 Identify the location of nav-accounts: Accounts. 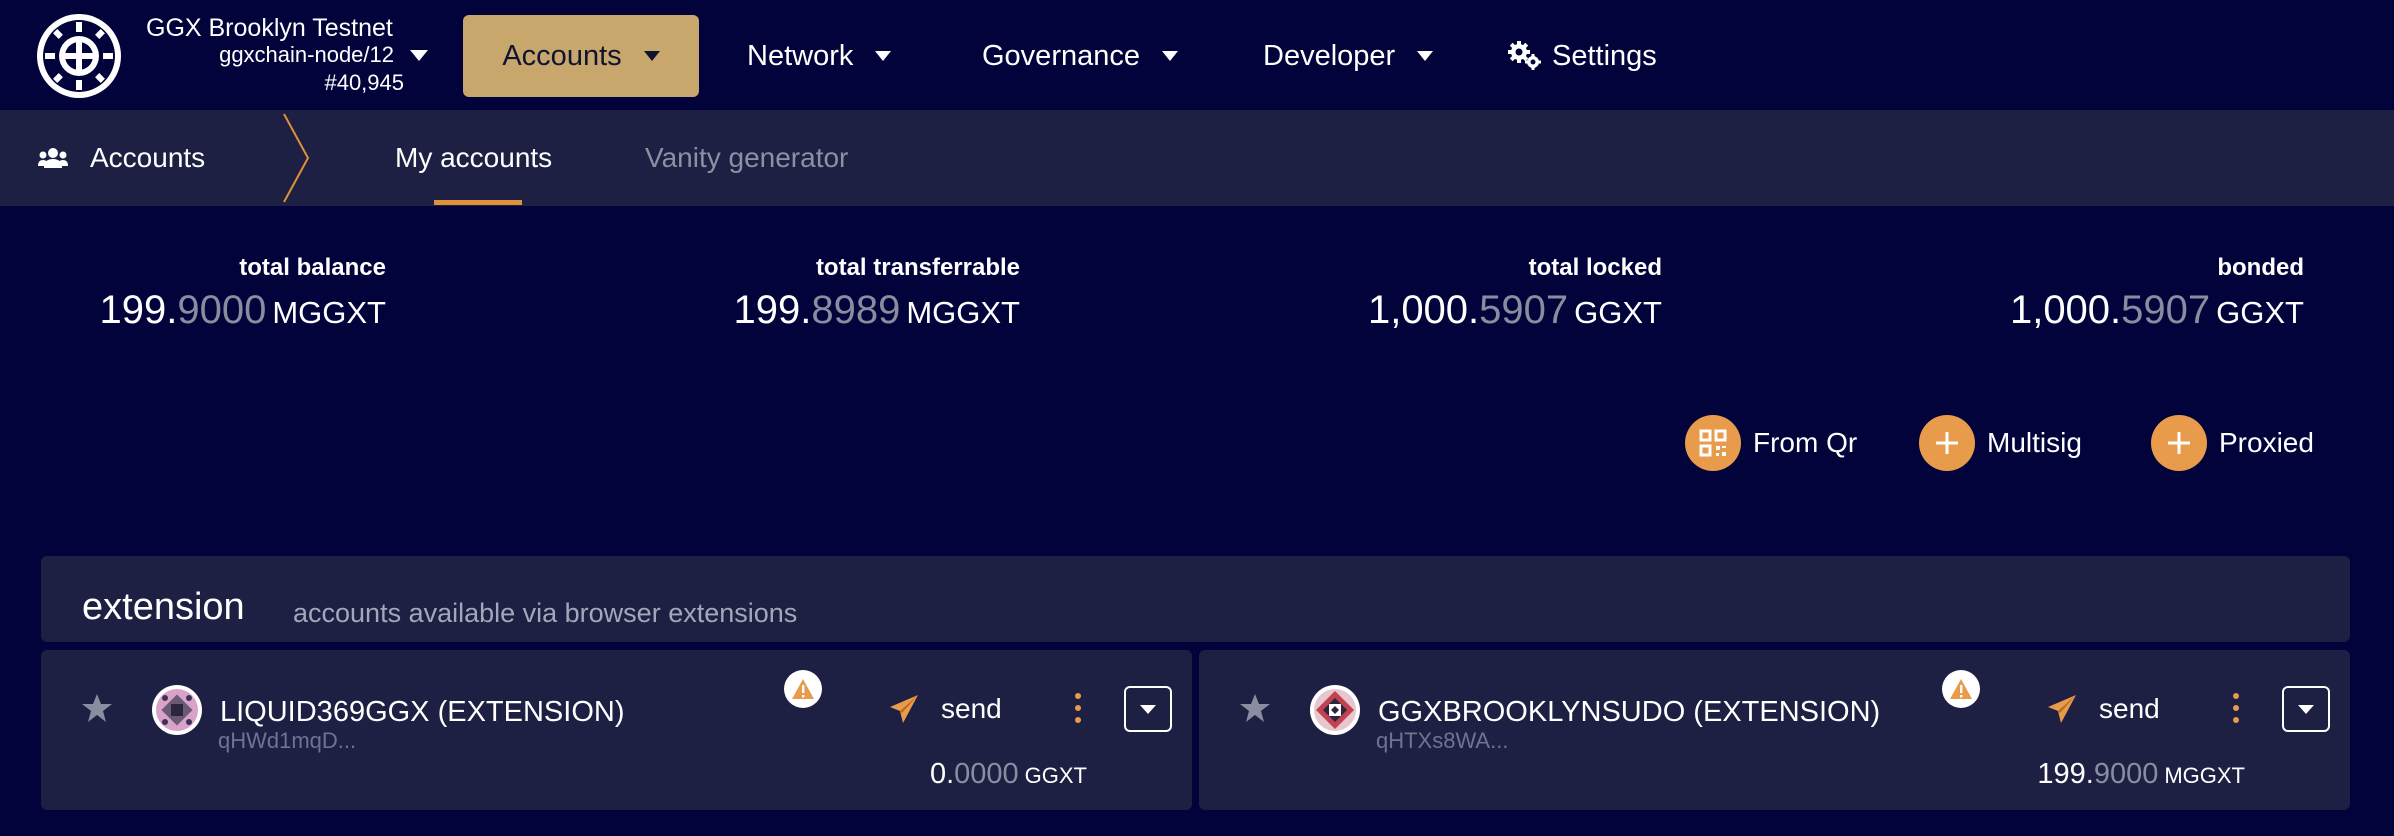
(581, 56).